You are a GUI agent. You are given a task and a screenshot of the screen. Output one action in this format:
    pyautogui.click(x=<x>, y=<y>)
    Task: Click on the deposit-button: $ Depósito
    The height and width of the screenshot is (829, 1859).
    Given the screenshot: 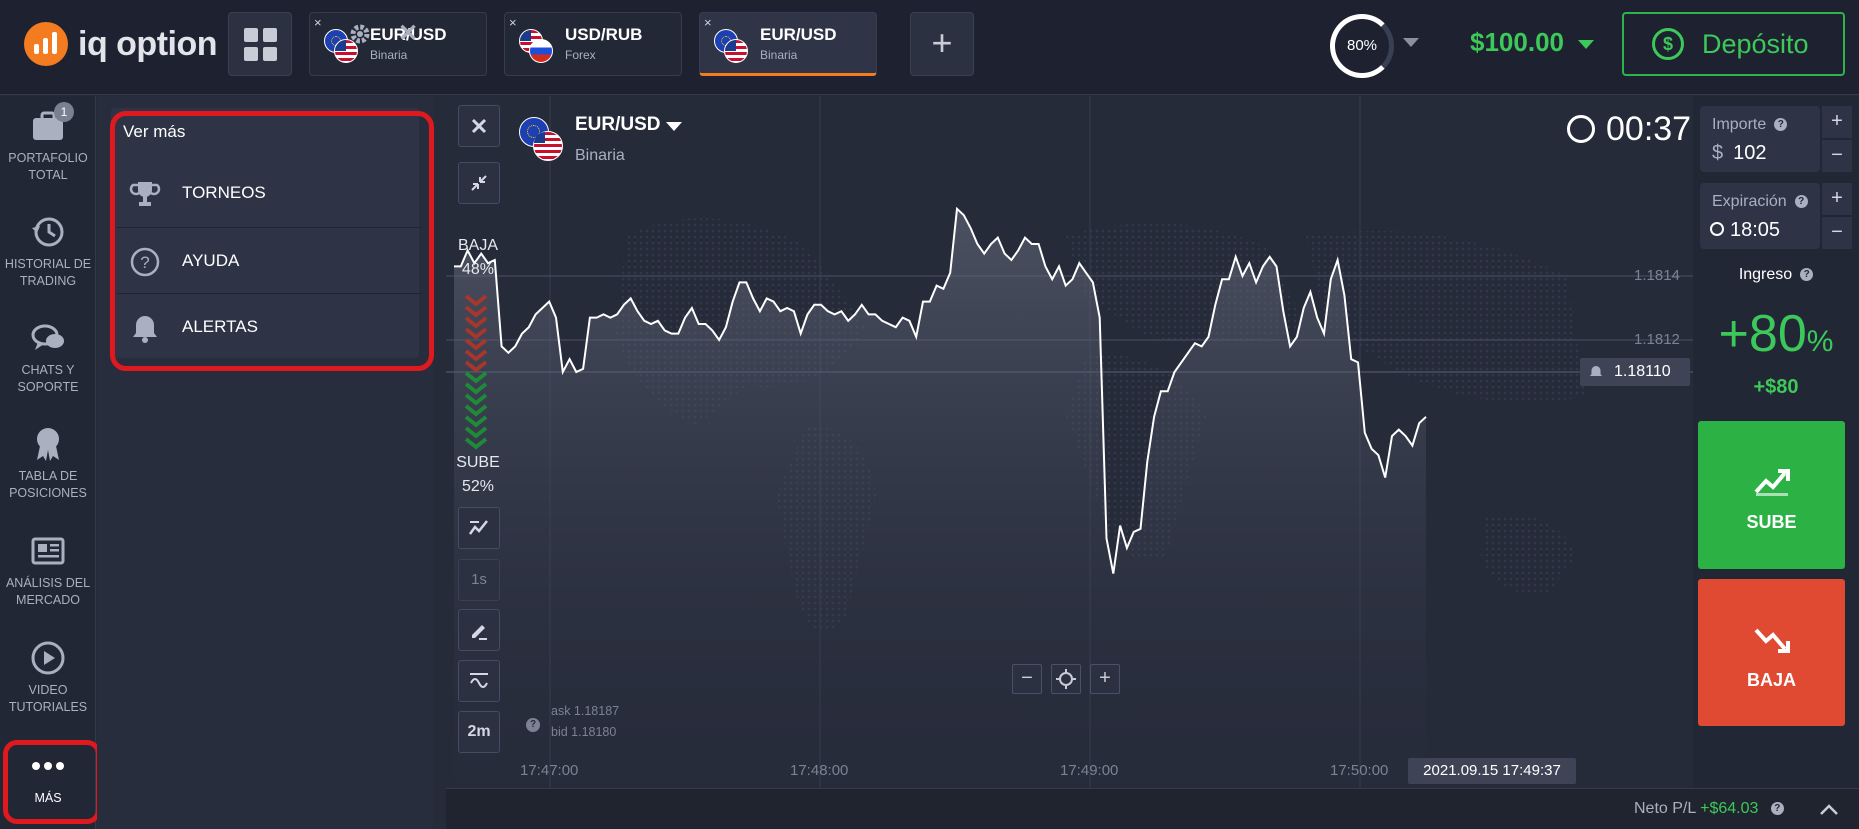 What is the action you would take?
    pyautogui.click(x=1733, y=44)
    